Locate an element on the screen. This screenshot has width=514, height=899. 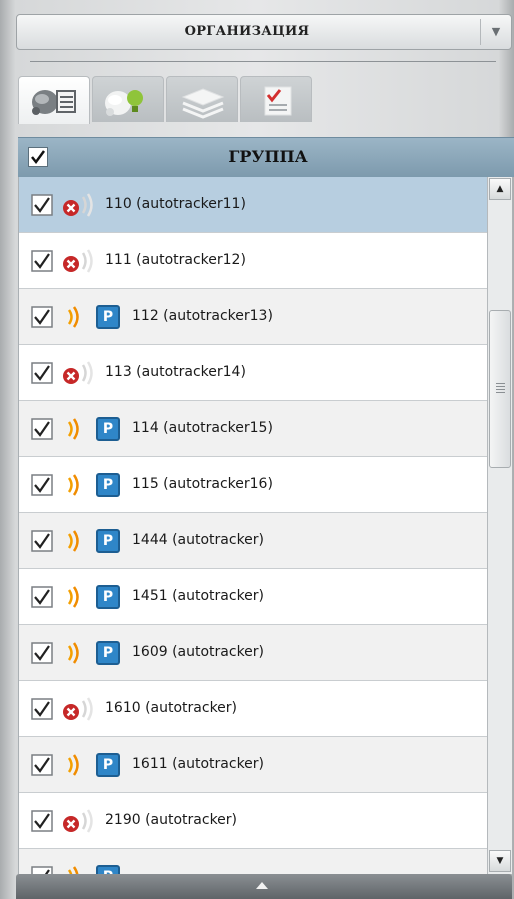
list-item: P 1444 (autotracker) is located at coordinates (253, 541).